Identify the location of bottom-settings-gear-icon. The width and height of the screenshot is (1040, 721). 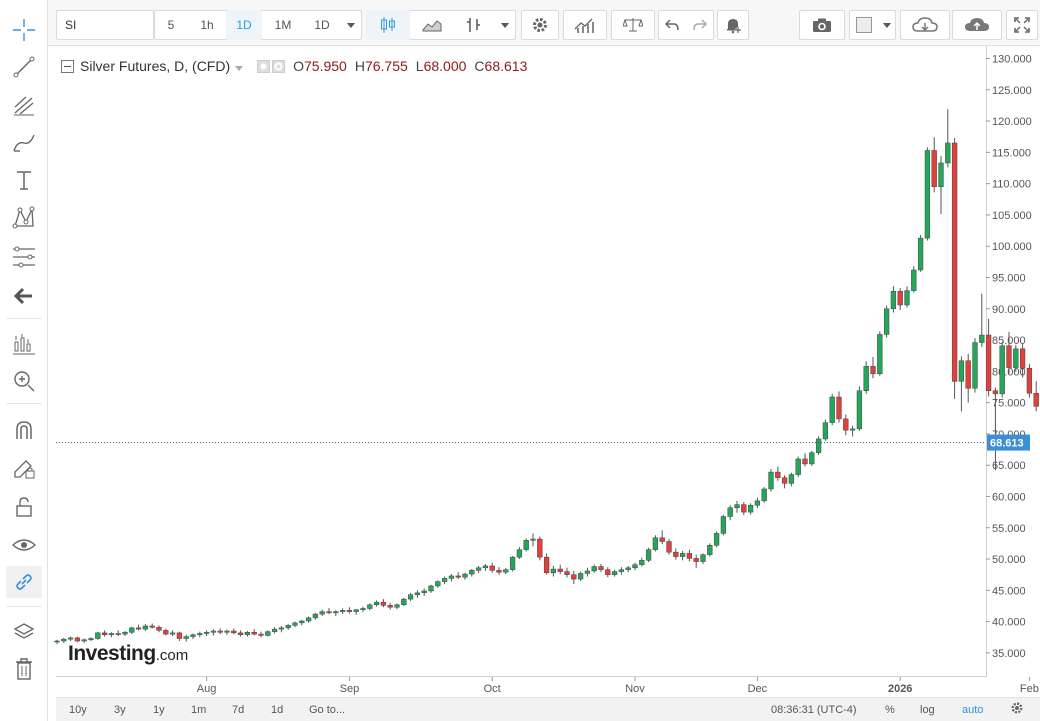
(1017, 709).